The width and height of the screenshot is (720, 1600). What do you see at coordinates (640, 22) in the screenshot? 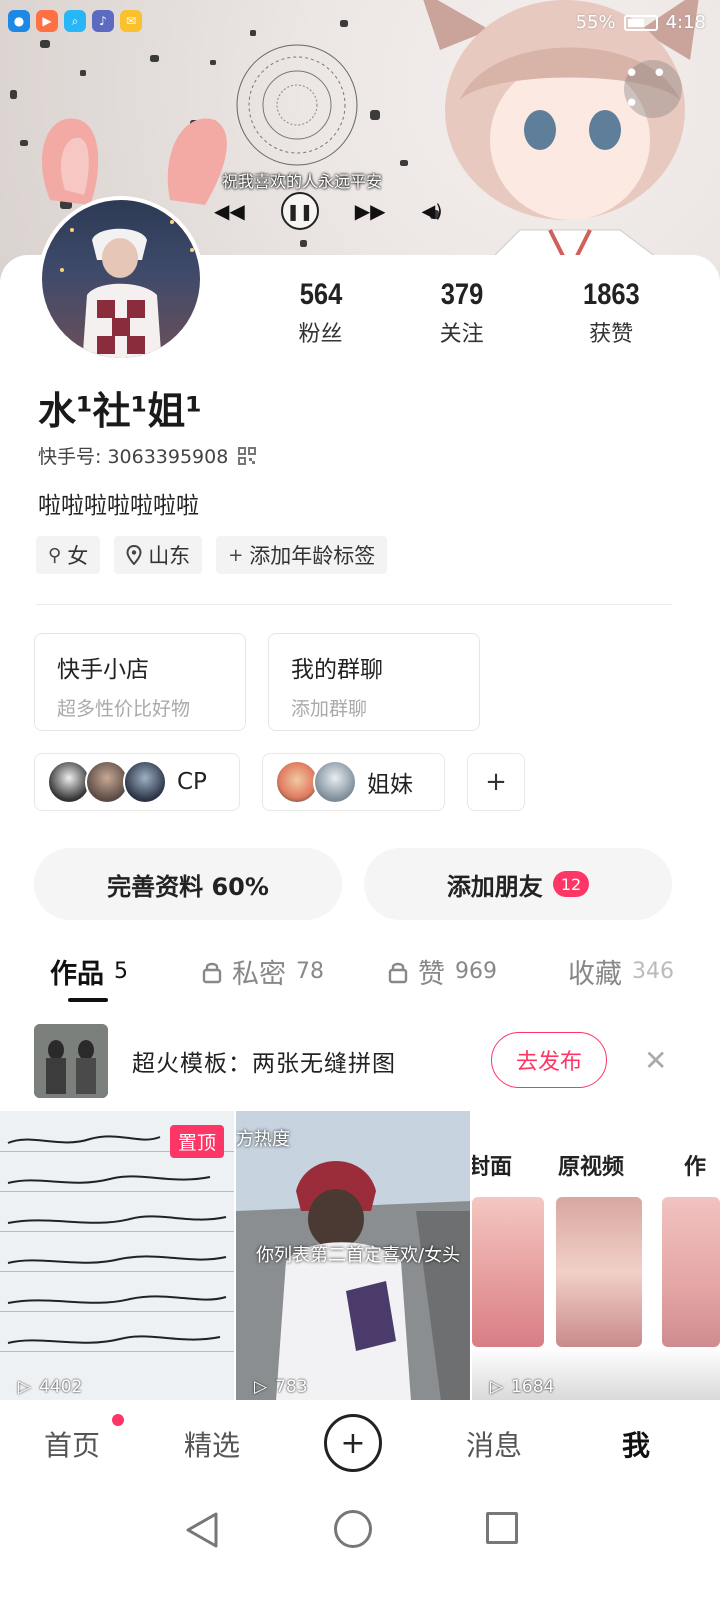
I see `battery-icon` at bounding box center [640, 22].